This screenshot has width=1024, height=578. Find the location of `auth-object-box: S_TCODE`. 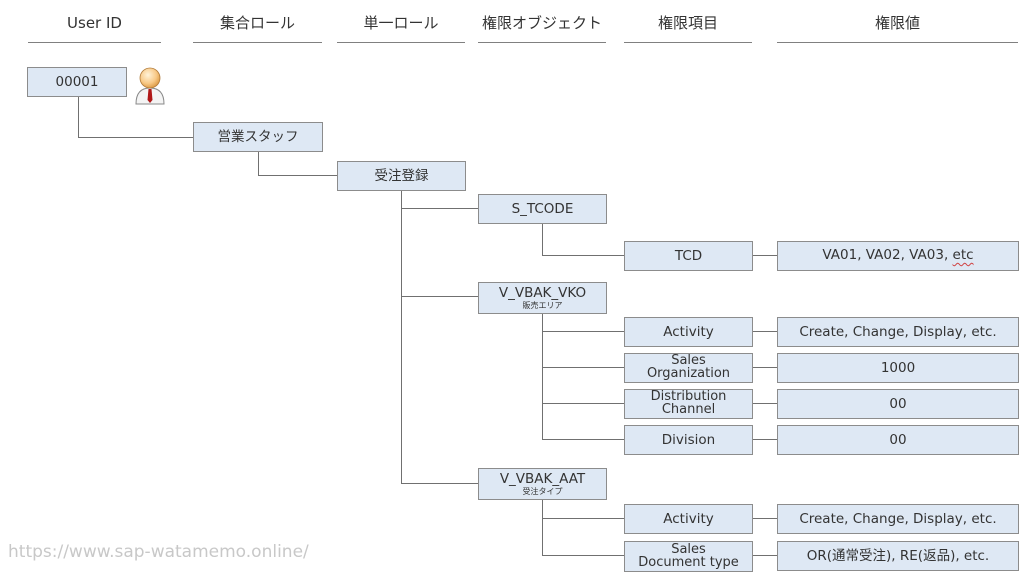

auth-object-box: S_TCODE is located at coordinates (542, 209).